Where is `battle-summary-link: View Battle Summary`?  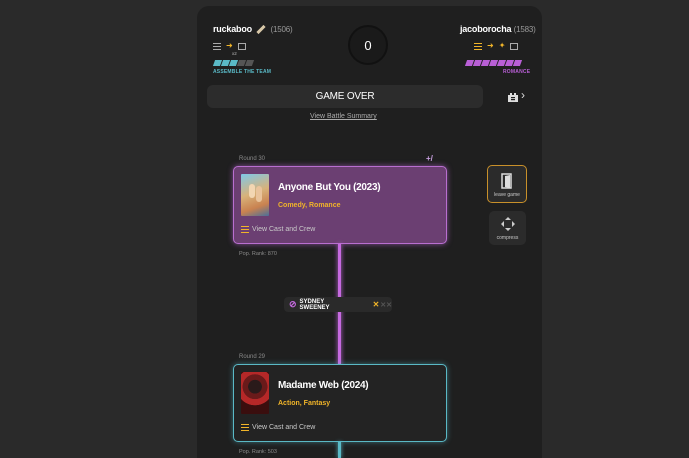 battle-summary-link: View Battle Summary is located at coordinates (343, 116).